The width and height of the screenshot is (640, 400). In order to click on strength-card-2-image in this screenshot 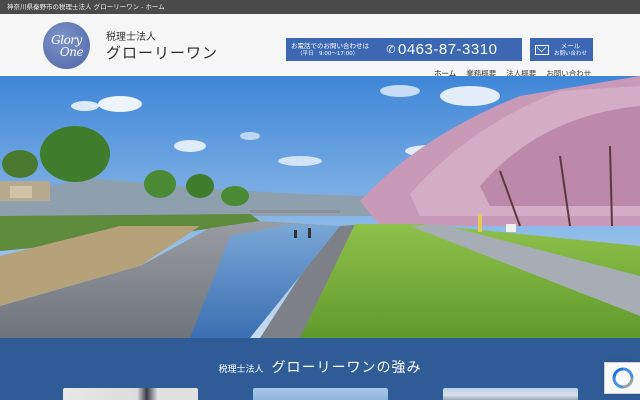, I will do `click(320, 394)`.